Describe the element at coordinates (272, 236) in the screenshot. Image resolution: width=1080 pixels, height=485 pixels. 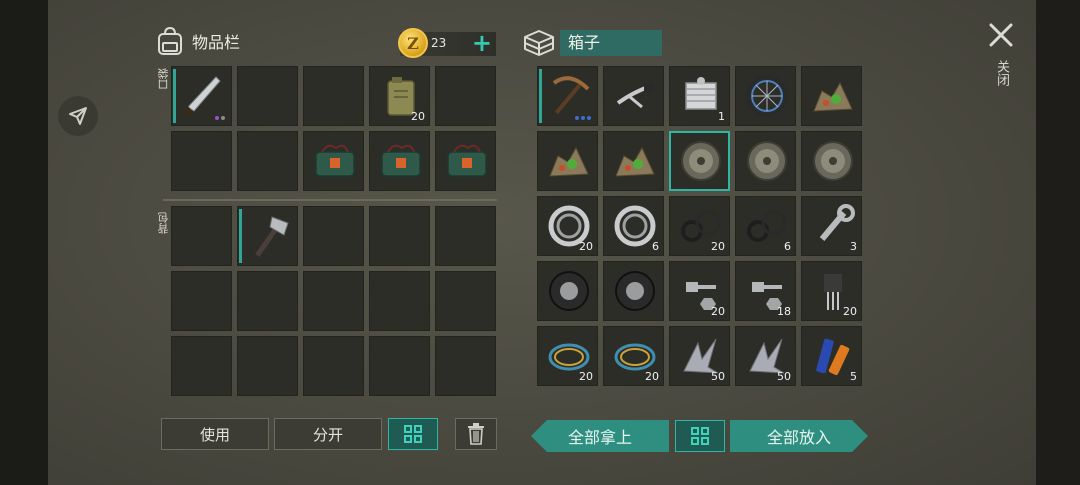
I see `hatchet-icon` at that location.